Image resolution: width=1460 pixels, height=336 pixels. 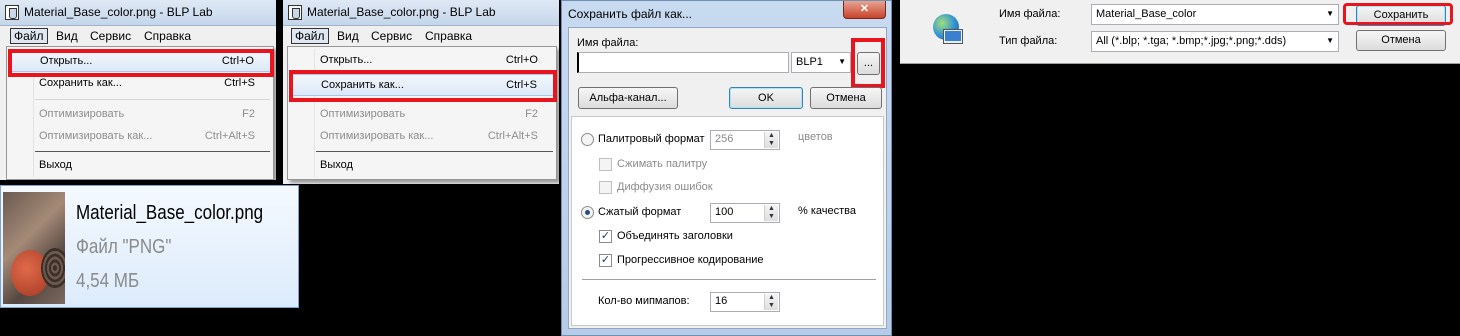 What do you see at coordinates (665, 187) in the screenshot?
I see `error-diffusion-label: Диффузия ошибок` at bounding box center [665, 187].